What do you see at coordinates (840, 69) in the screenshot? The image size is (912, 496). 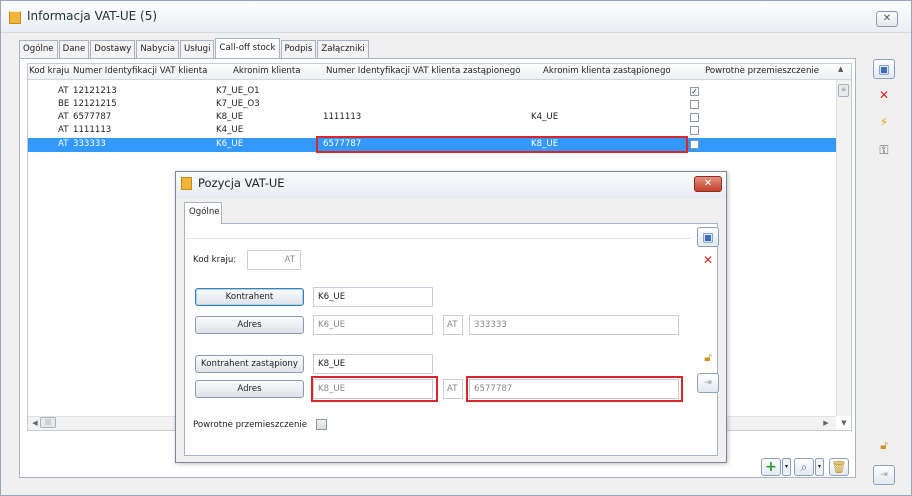 I see `sort-up-icon: ▲` at bounding box center [840, 69].